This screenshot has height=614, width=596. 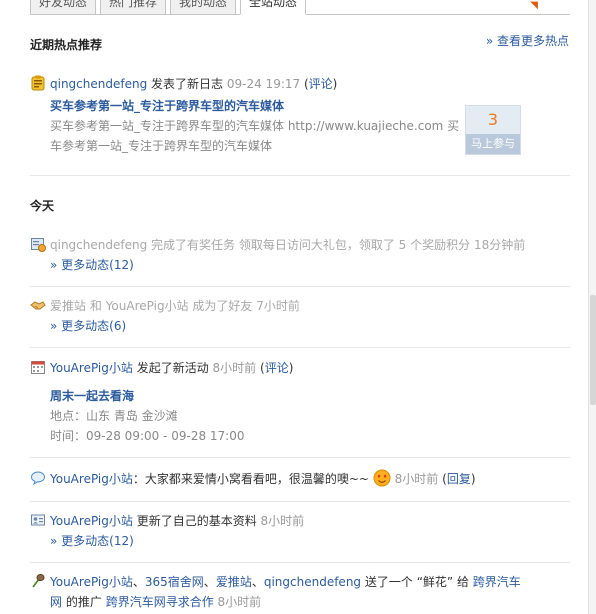 I want to click on gift-target3-link: 跨界汽车网寻求合作, so click(x=160, y=602).